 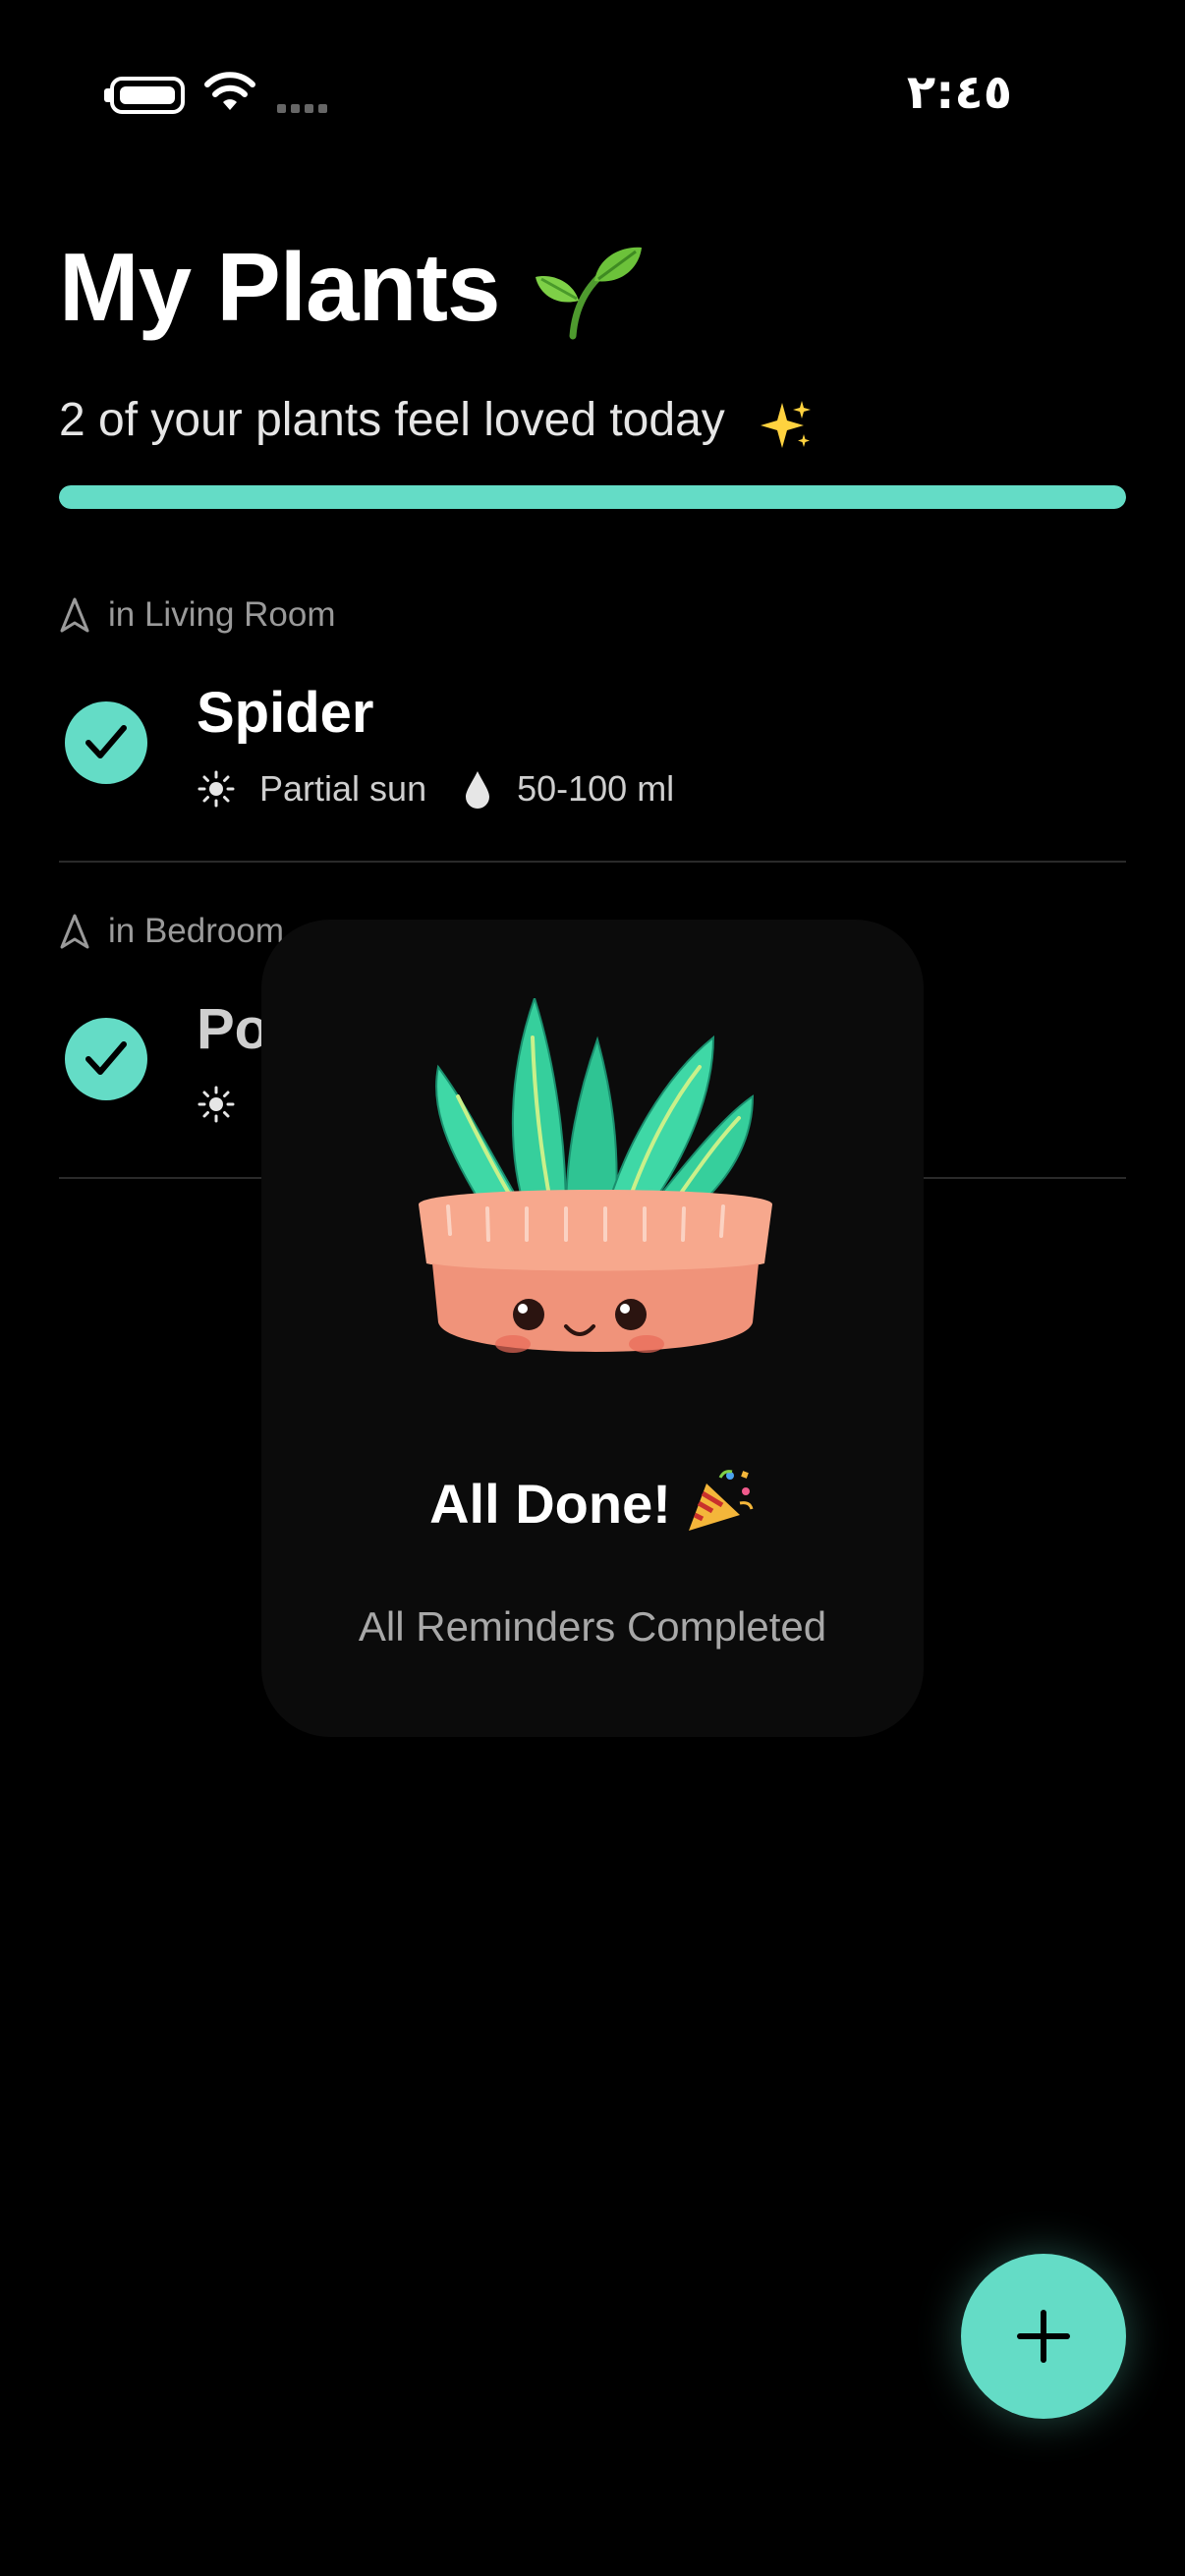 What do you see at coordinates (721, 1500) in the screenshot?
I see `party-popper-icon` at bounding box center [721, 1500].